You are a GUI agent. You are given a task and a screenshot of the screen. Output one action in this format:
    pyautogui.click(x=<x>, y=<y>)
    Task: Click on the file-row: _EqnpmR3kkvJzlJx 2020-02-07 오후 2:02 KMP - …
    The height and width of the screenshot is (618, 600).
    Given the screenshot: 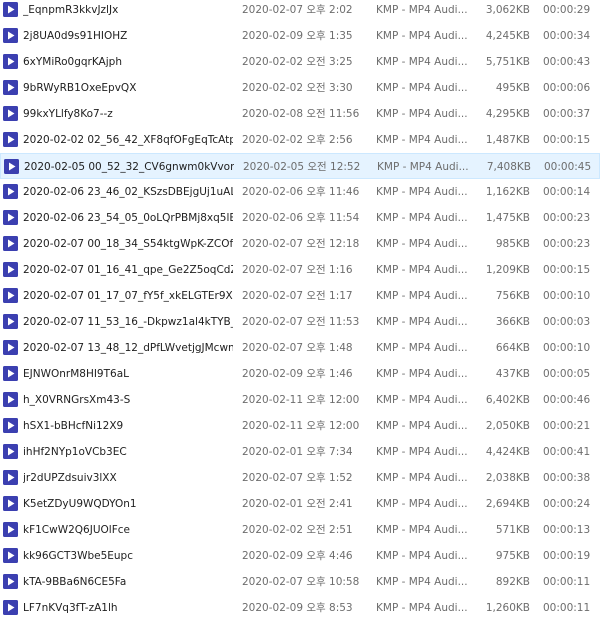 What is the action you would take?
    pyautogui.click(x=300, y=11)
    